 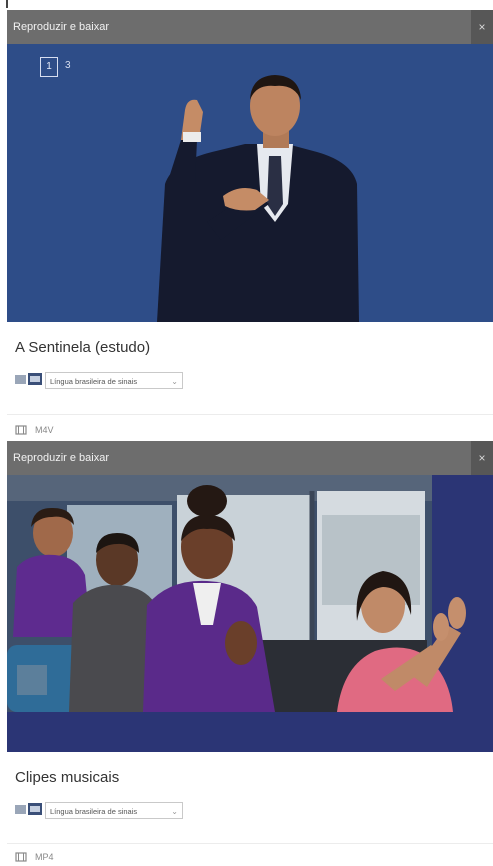 I want to click on page-next-button: 3, so click(x=68, y=65).